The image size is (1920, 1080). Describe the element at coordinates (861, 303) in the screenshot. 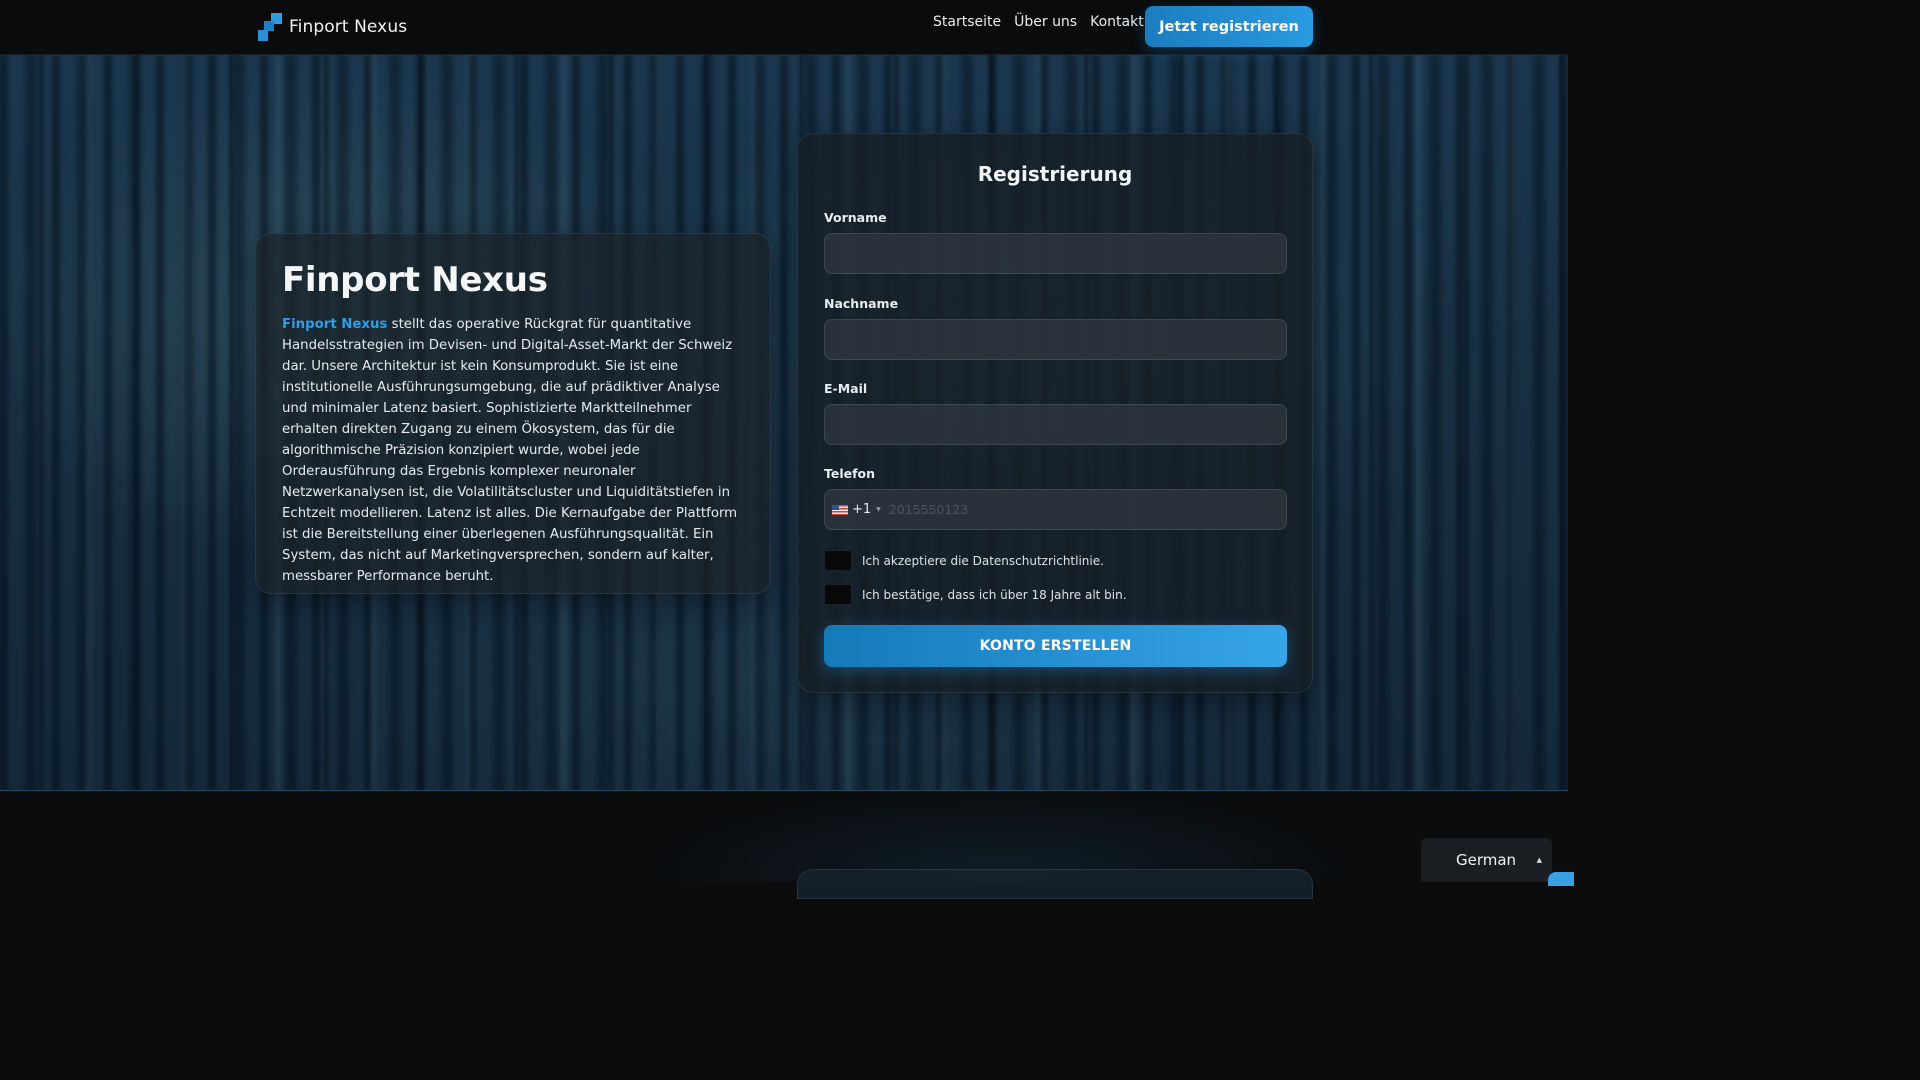

I see `last-name-label: Nachname` at that location.